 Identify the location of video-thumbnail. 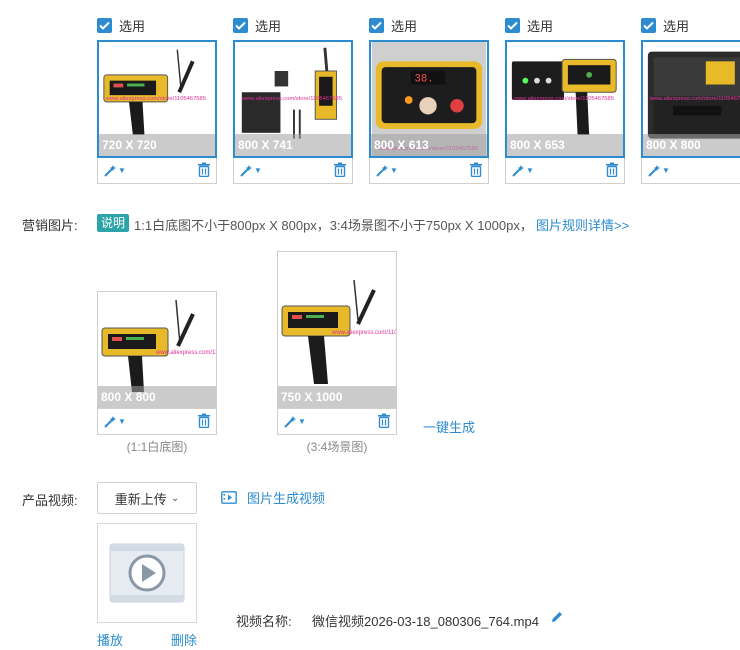
(147, 573).